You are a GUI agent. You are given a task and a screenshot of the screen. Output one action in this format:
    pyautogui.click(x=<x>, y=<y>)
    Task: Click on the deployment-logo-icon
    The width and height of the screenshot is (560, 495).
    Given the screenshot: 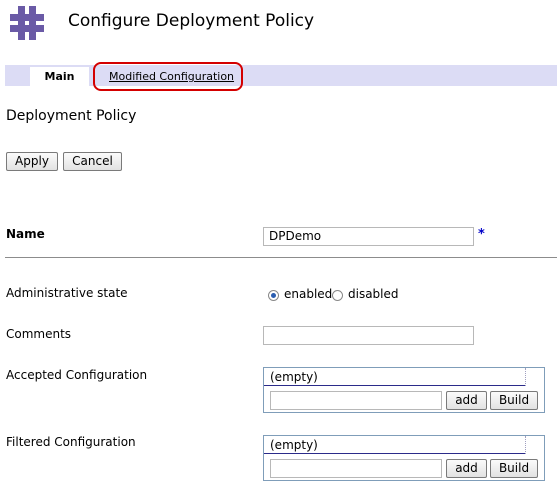 What is the action you would take?
    pyautogui.click(x=27, y=23)
    